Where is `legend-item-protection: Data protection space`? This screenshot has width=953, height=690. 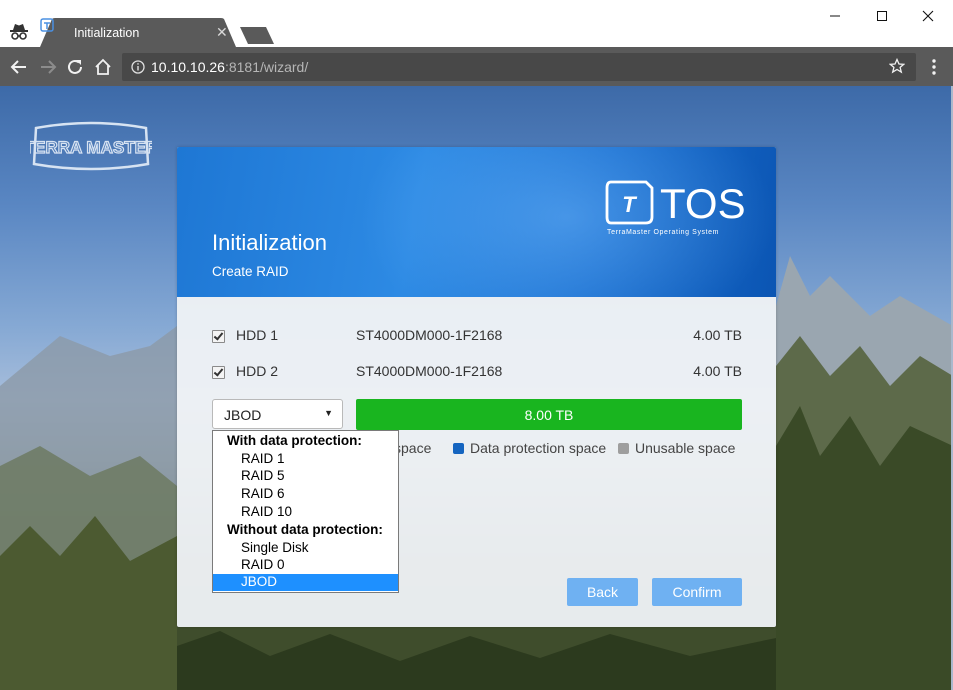
legend-item-protection: Data protection space is located at coordinates (529, 448).